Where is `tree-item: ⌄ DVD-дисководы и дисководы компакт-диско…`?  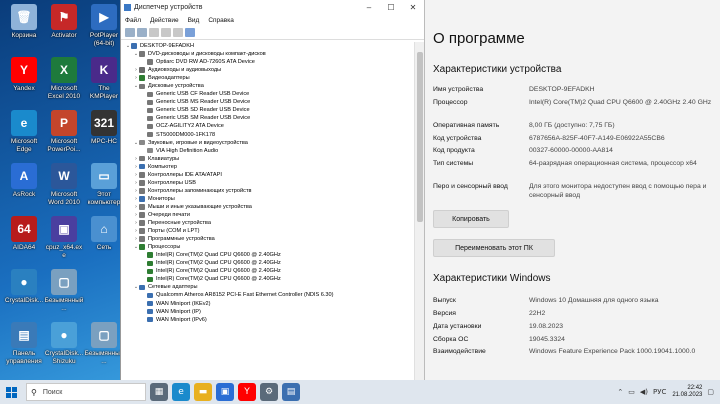
tree-item: ⌄ DVD-дисководы и дисководы компакт-диско… is located at coordinates (268, 54).